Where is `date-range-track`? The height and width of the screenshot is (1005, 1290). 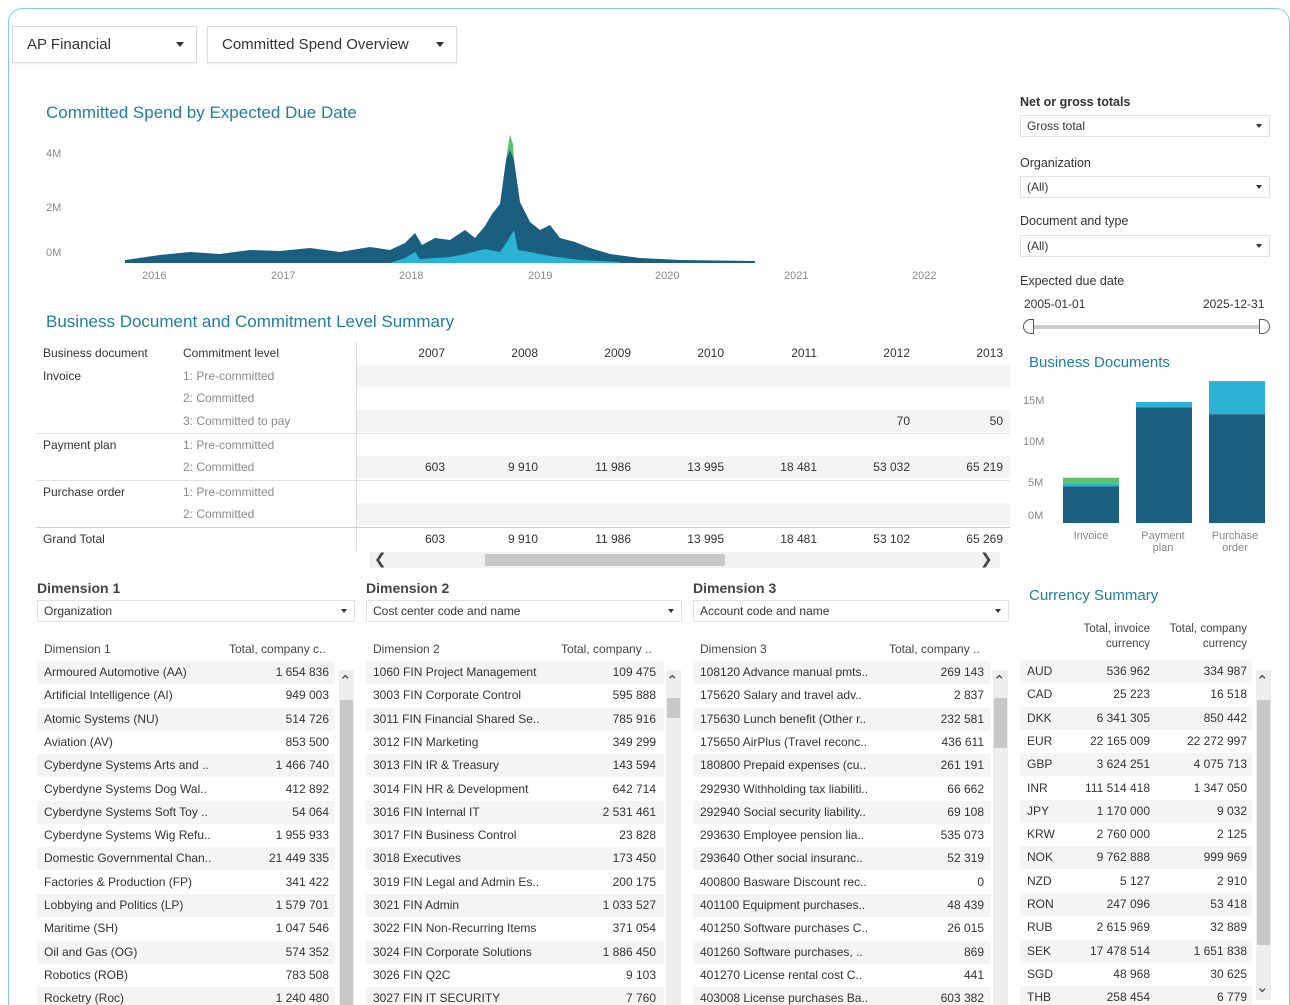
date-range-track is located at coordinates (1147, 327).